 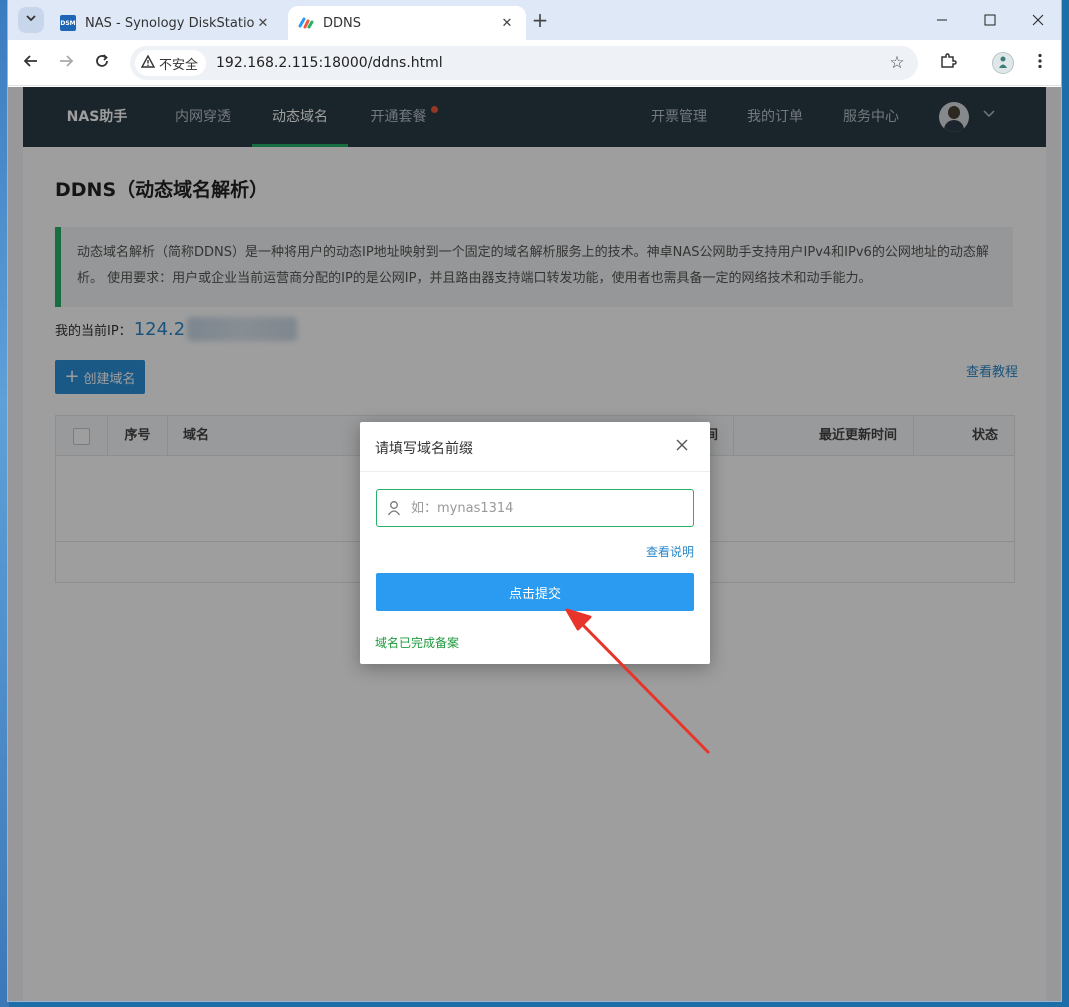 I want to click on tab-search-button, so click(x=31, y=20).